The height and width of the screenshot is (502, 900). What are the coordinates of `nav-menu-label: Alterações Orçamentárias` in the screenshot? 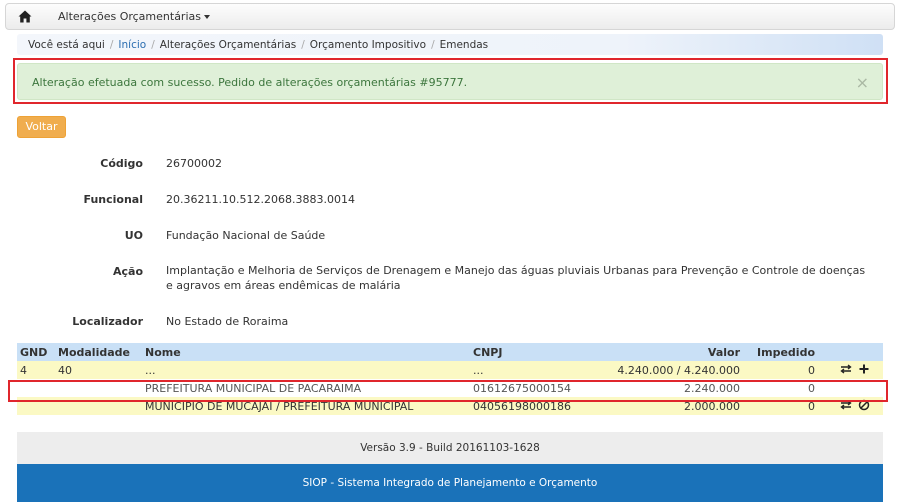 It's located at (129, 16).